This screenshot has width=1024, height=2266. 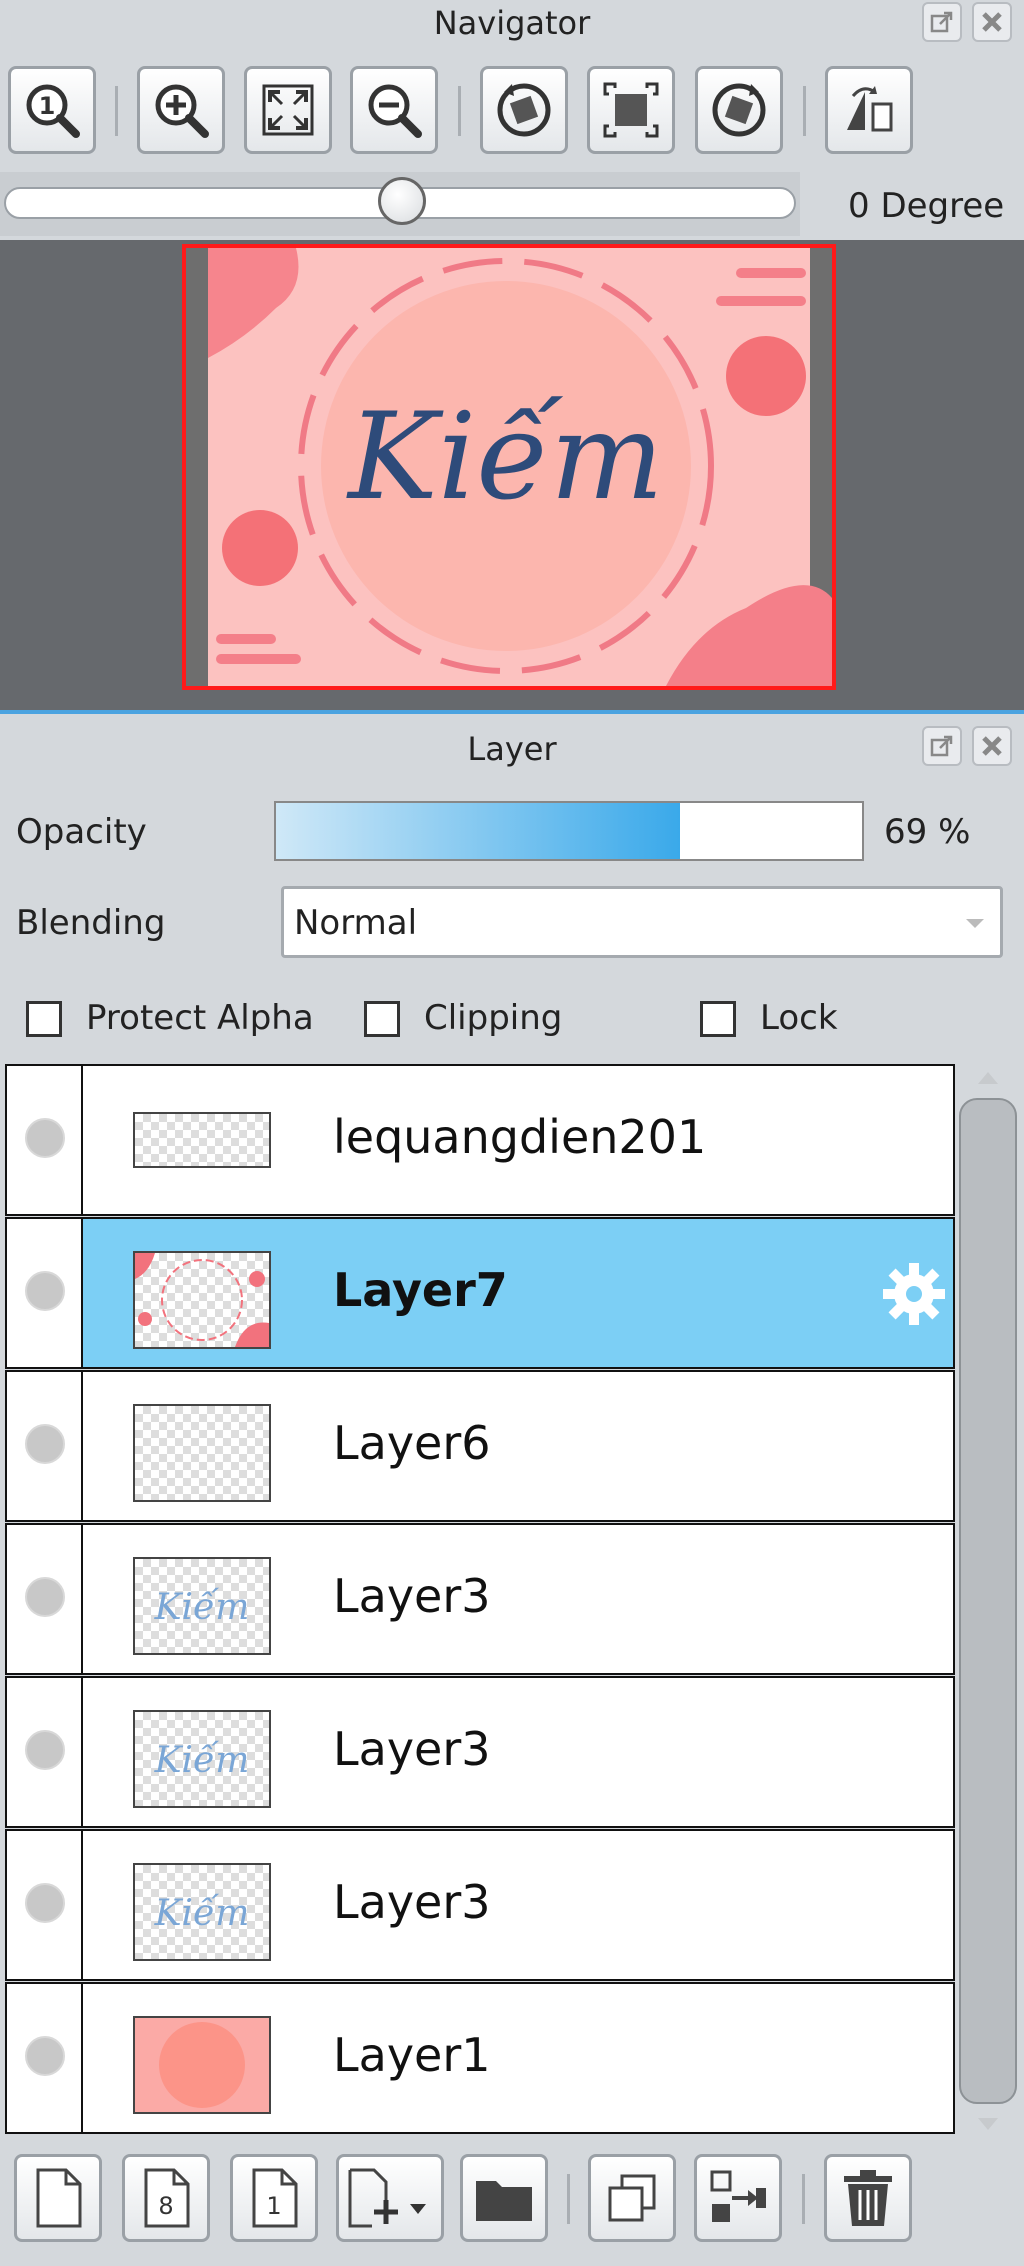 What do you see at coordinates (942, 22) in the screenshot?
I see `navigator-popout-button` at bounding box center [942, 22].